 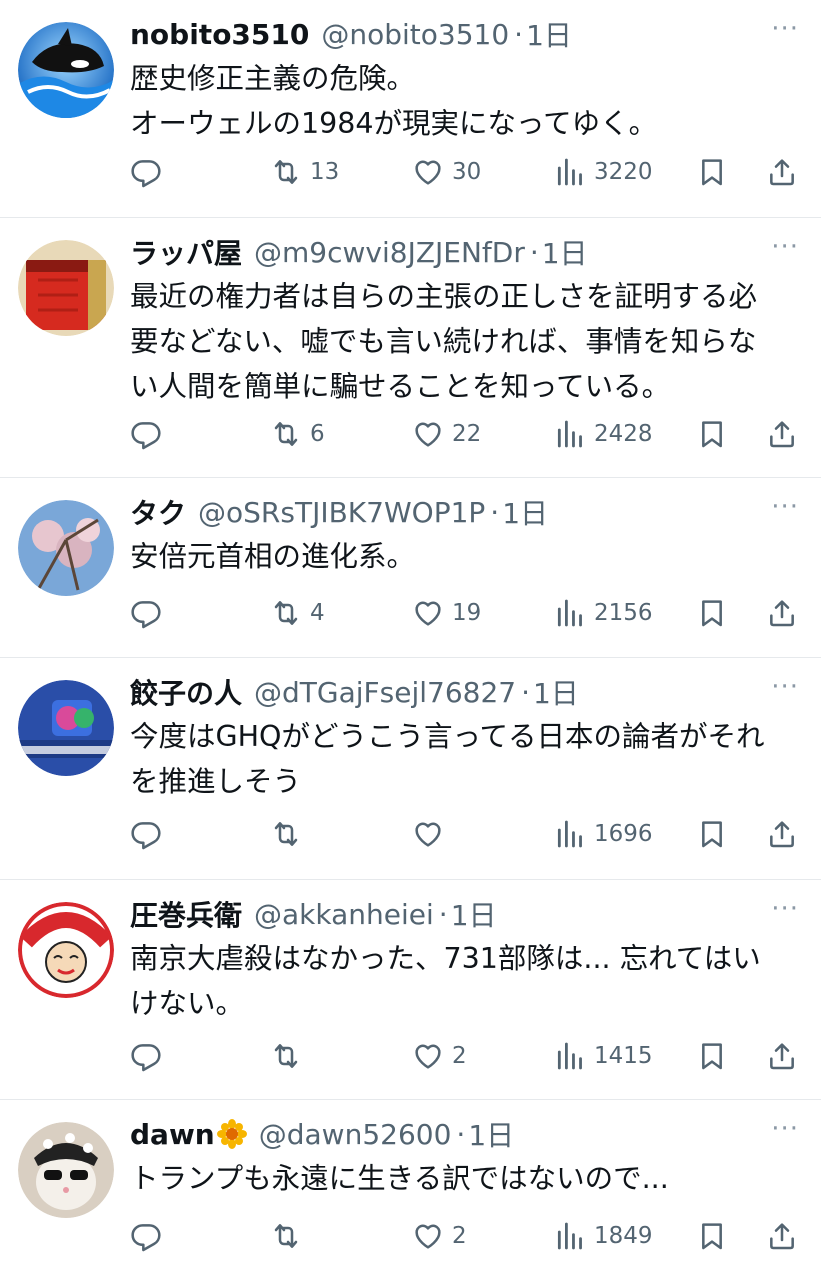 What do you see at coordinates (341, 512) in the screenshot?
I see `user-handle: @oSRsTJIBK7WOP1P` at bounding box center [341, 512].